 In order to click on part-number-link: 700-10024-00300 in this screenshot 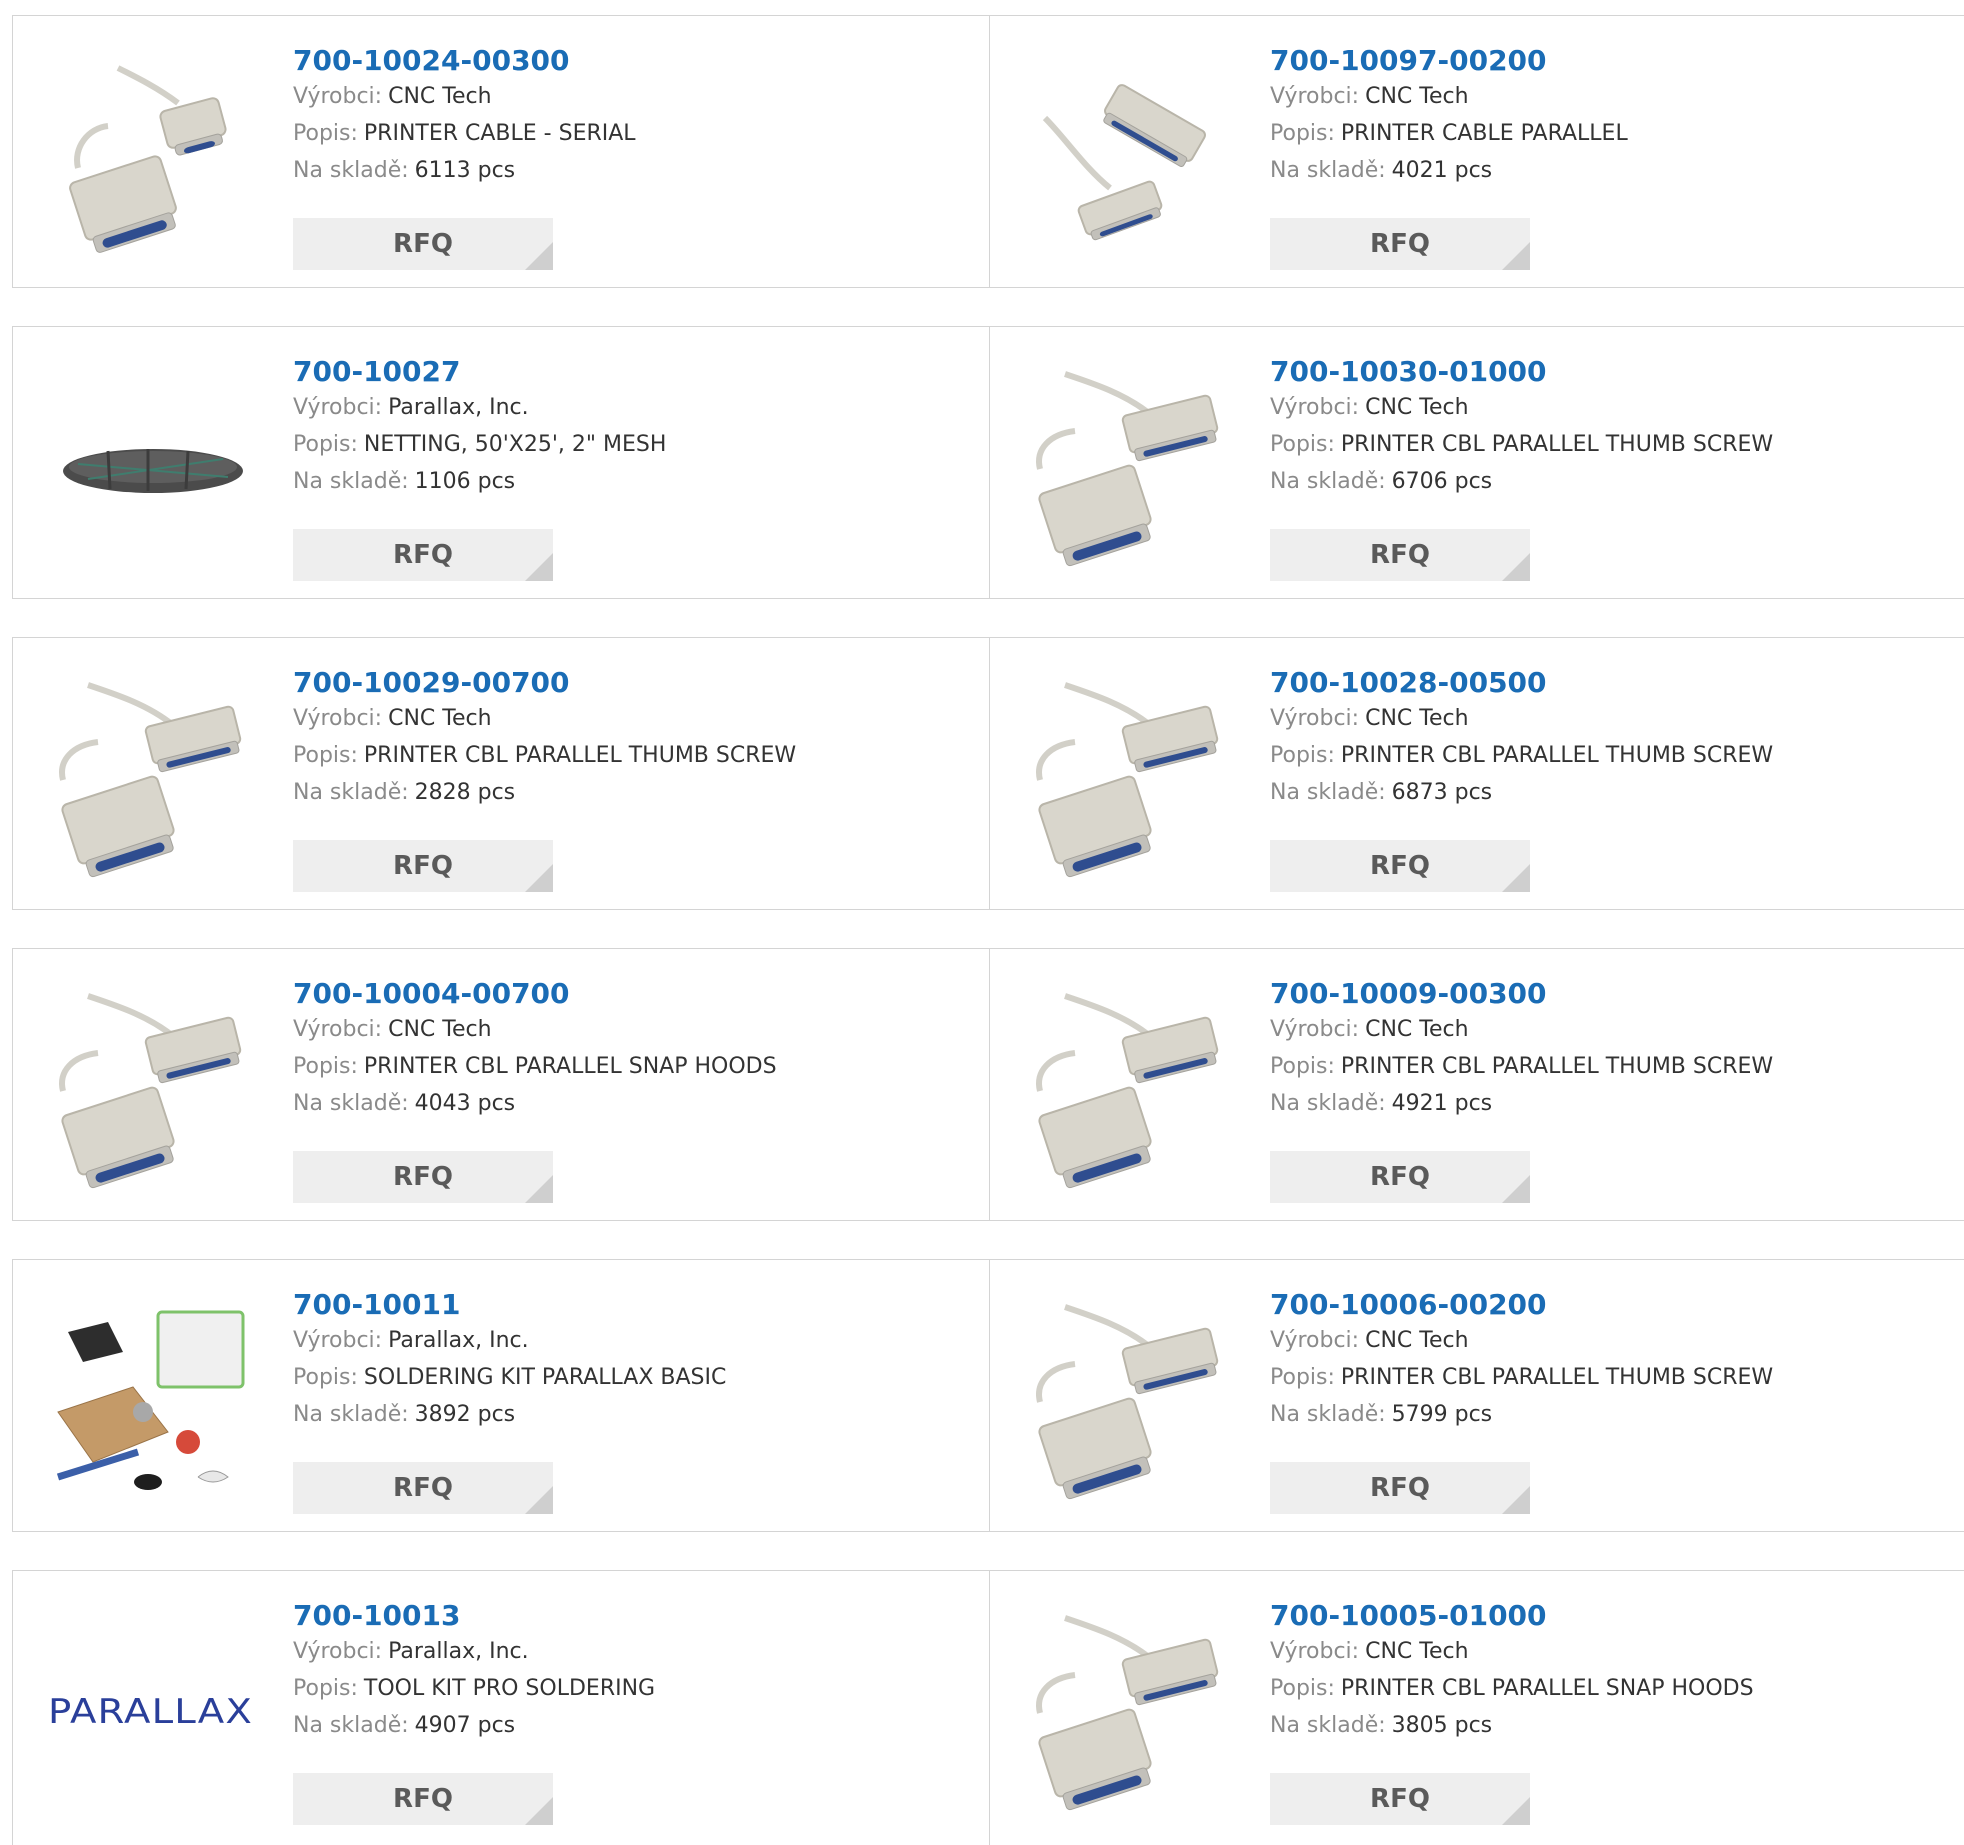, I will do `click(464, 61)`.